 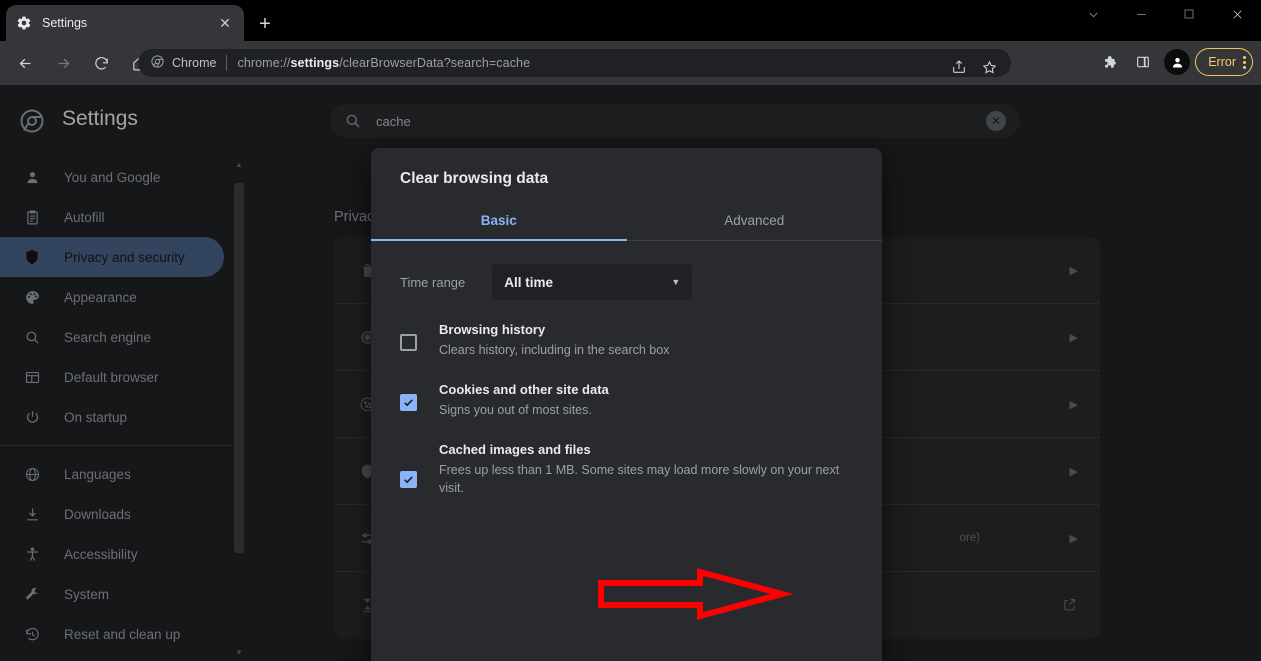 I want to click on omnibox-actions, so click(x=974, y=67).